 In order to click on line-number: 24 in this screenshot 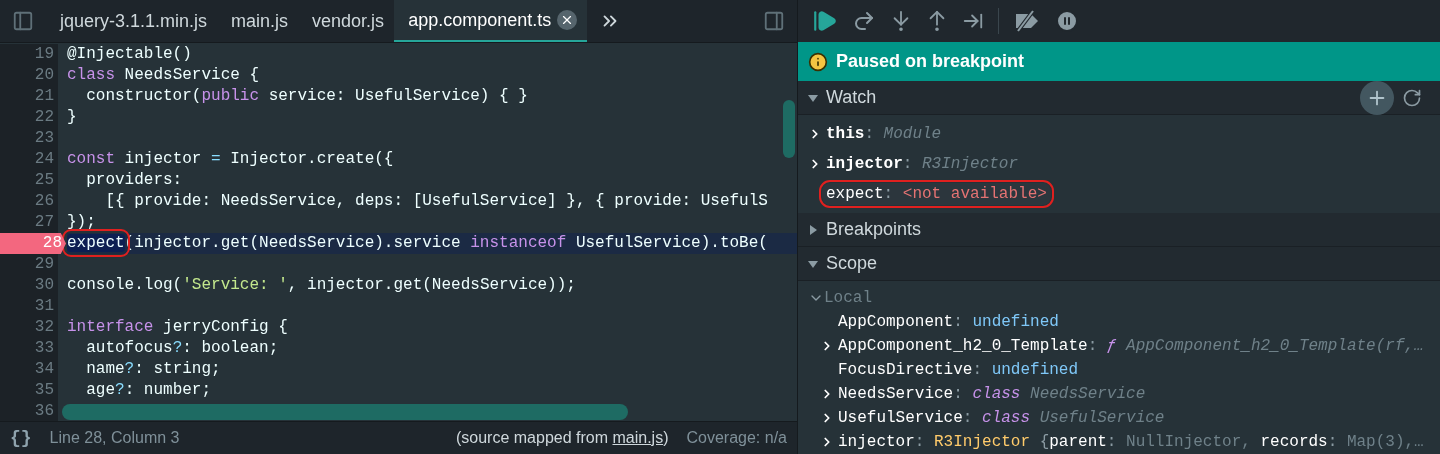, I will do `click(29, 159)`.